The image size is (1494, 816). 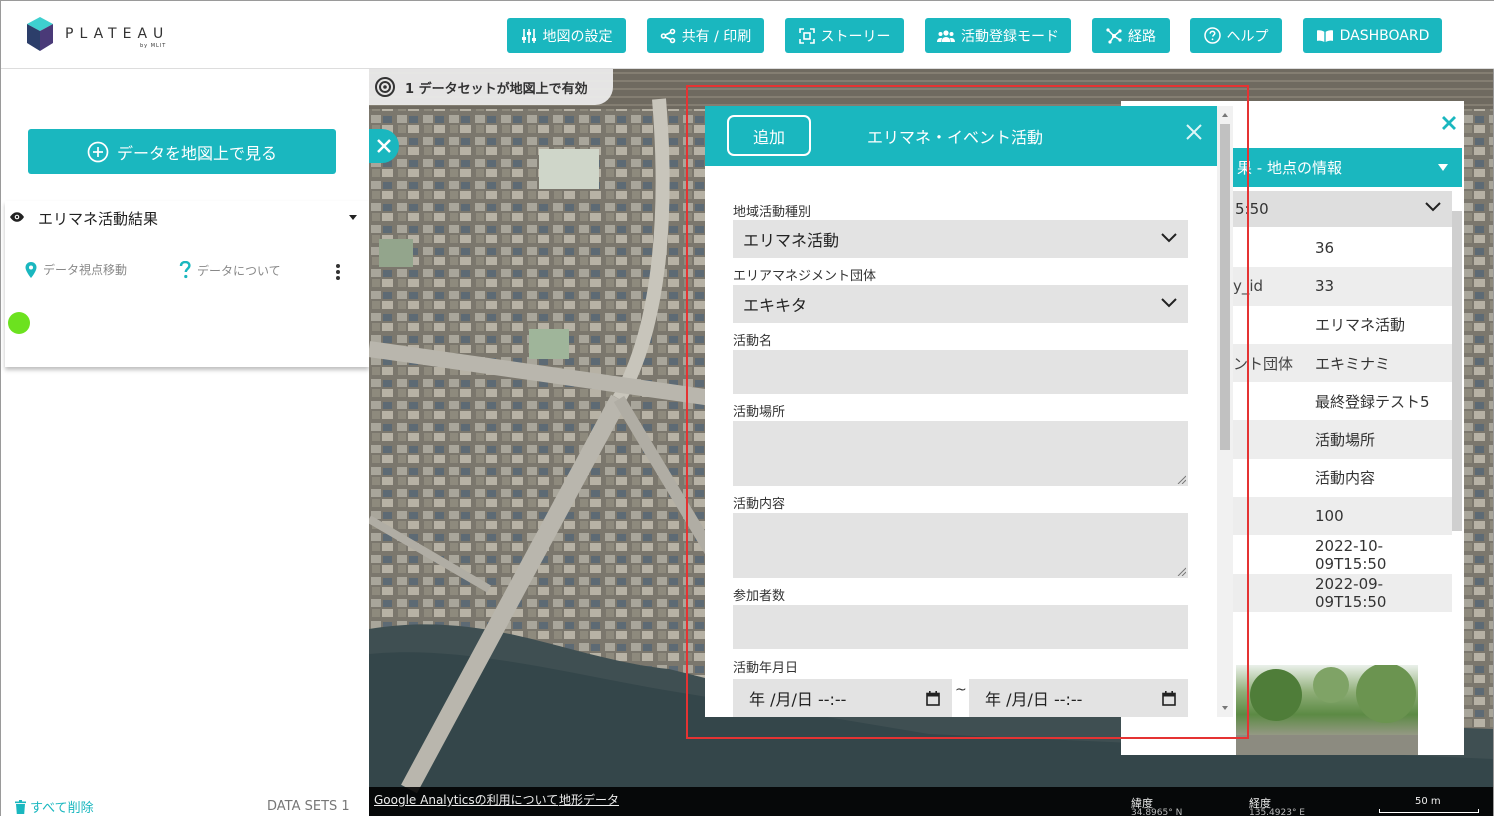 I want to click on remove-all-button: すべて削除, so click(x=54, y=806).